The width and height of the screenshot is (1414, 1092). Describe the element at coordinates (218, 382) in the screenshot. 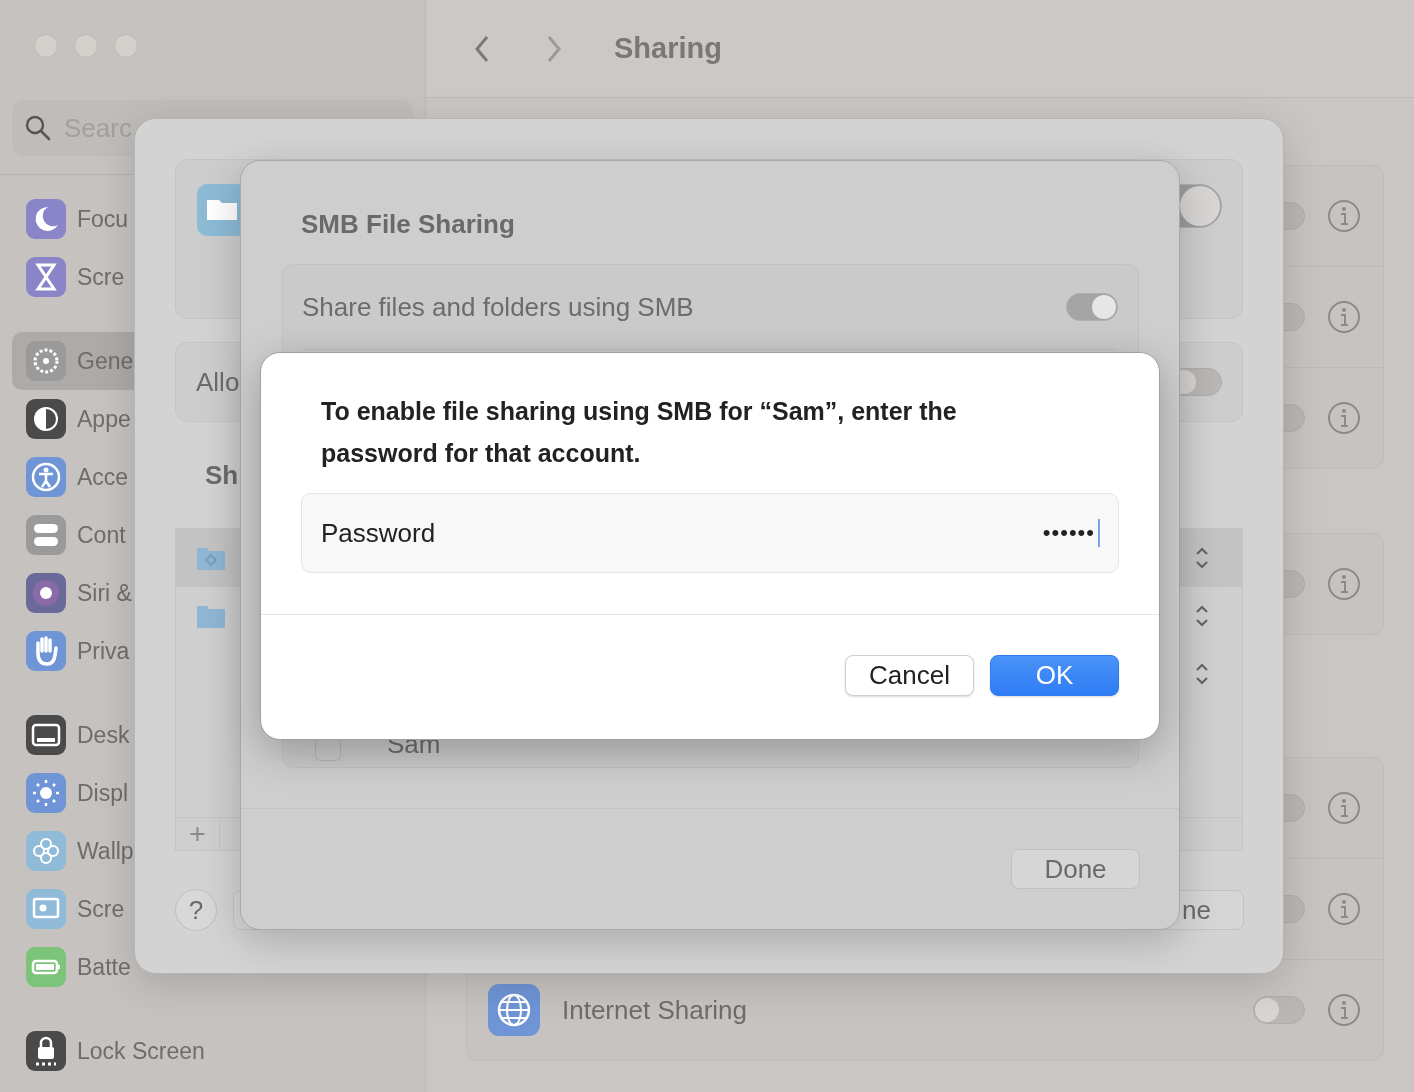

I see `option-label: Allo` at that location.